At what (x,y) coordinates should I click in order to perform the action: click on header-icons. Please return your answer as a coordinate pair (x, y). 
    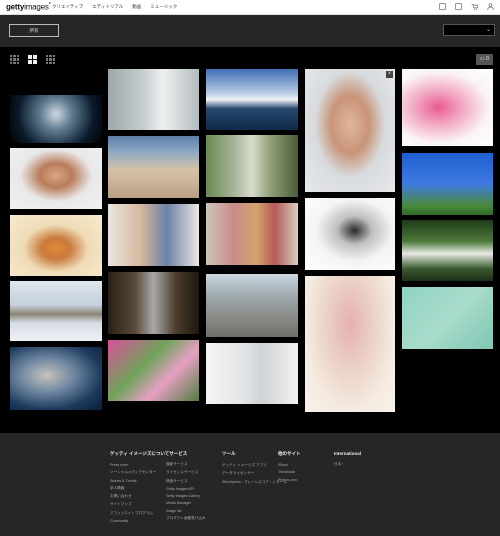
    Looking at the image, I should click on (466, 7).